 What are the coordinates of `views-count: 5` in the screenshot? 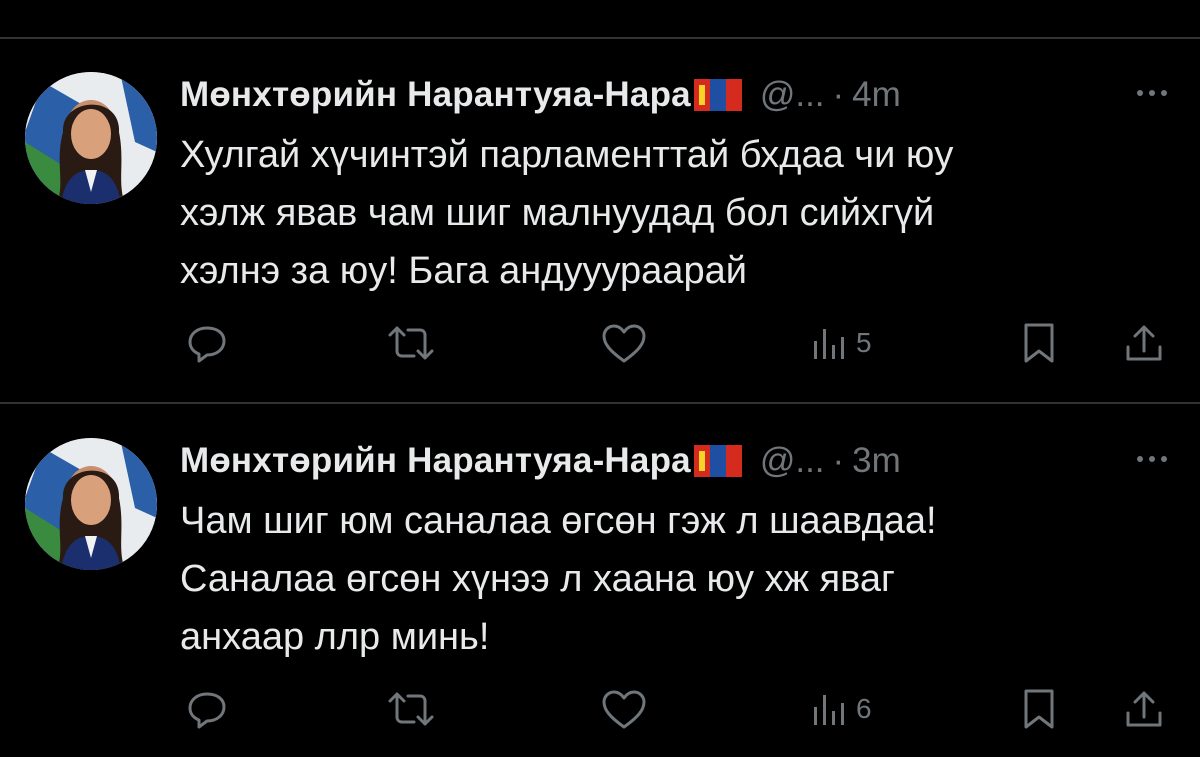 It's located at (864, 342).